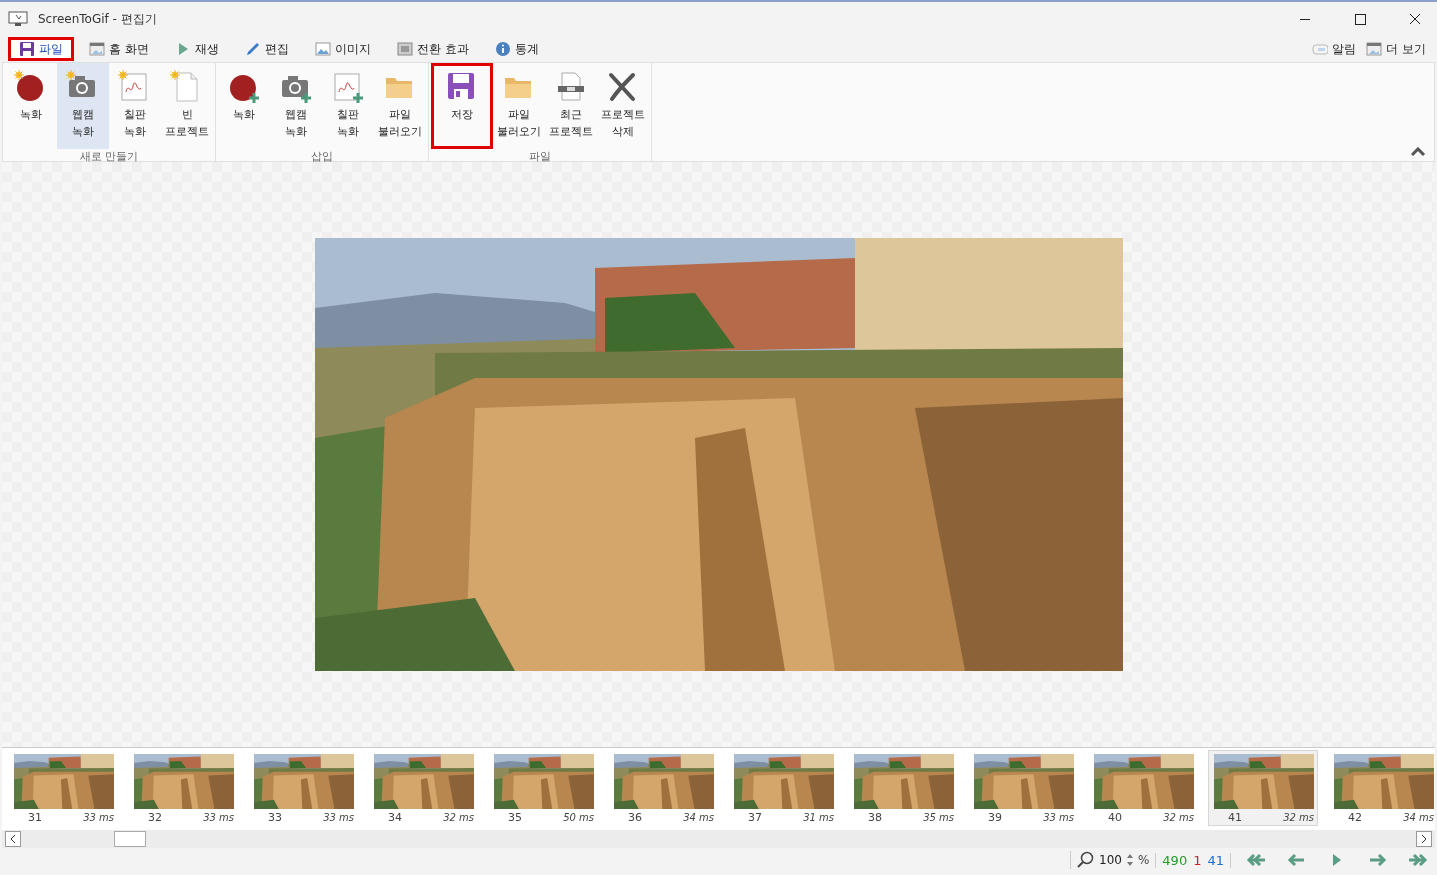 The height and width of the screenshot is (875, 1437). I want to click on scroll-left-button, so click(13, 839).